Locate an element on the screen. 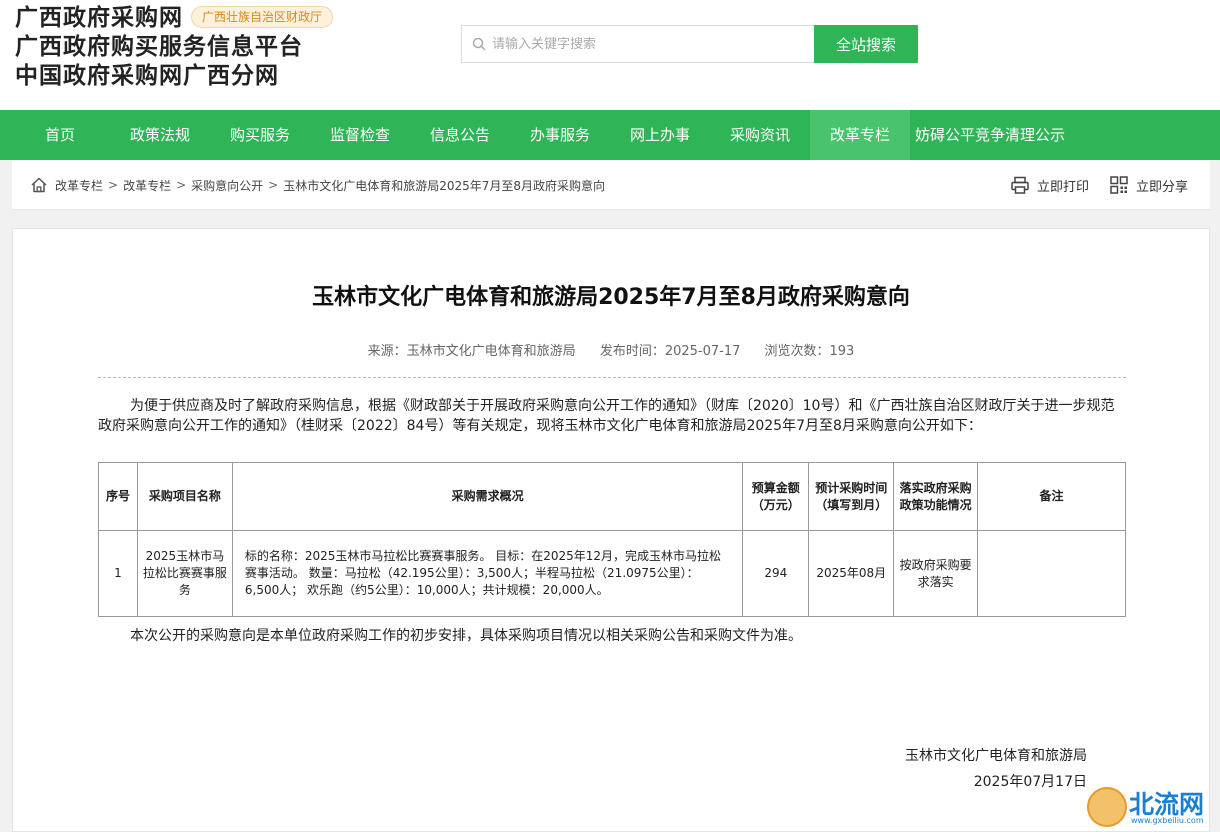  nav-item-announcements: 信息公告 is located at coordinates (460, 135).